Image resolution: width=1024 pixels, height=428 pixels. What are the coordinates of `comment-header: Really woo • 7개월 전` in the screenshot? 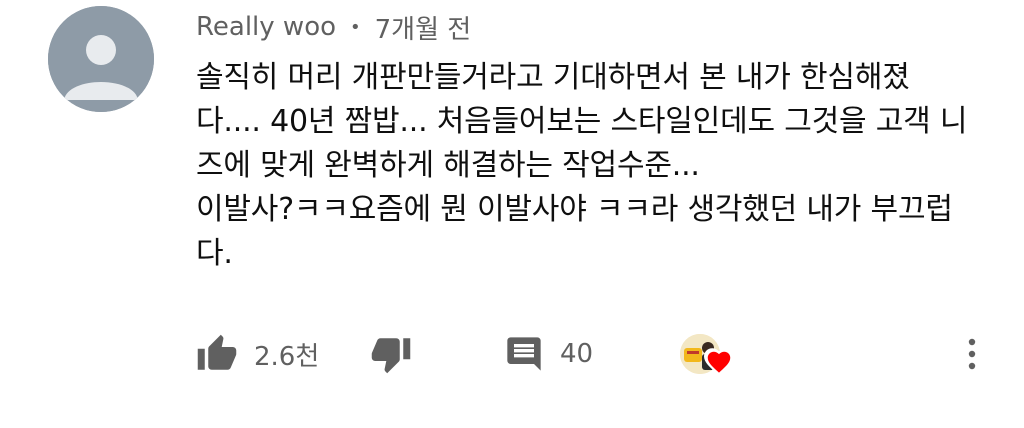 It's located at (334, 27).